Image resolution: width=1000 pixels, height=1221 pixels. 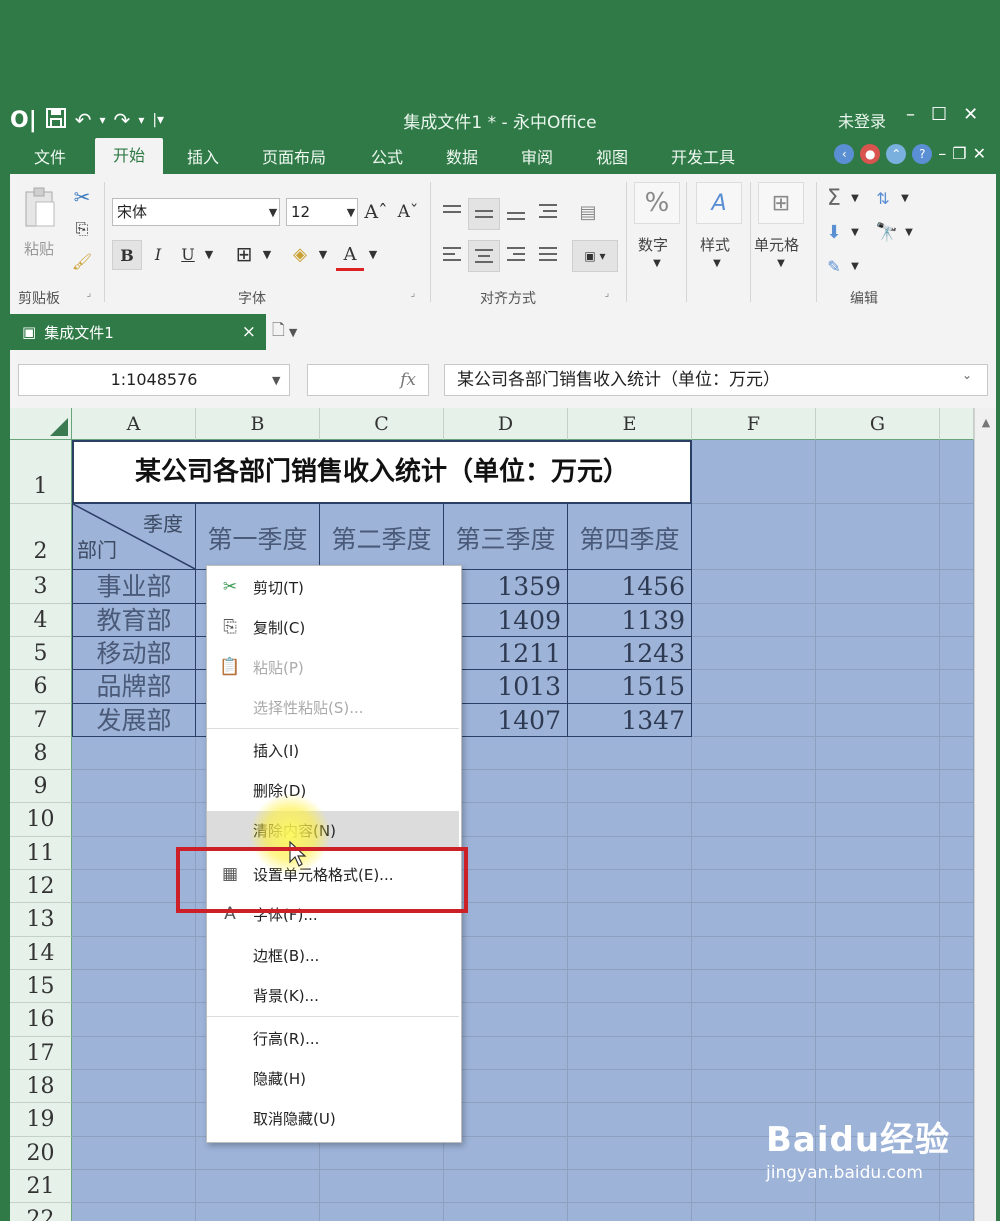 What do you see at coordinates (333, 830) in the screenshot?
I see `context-menu-item: 清除内容(N)` at bounding box center [333, 830].